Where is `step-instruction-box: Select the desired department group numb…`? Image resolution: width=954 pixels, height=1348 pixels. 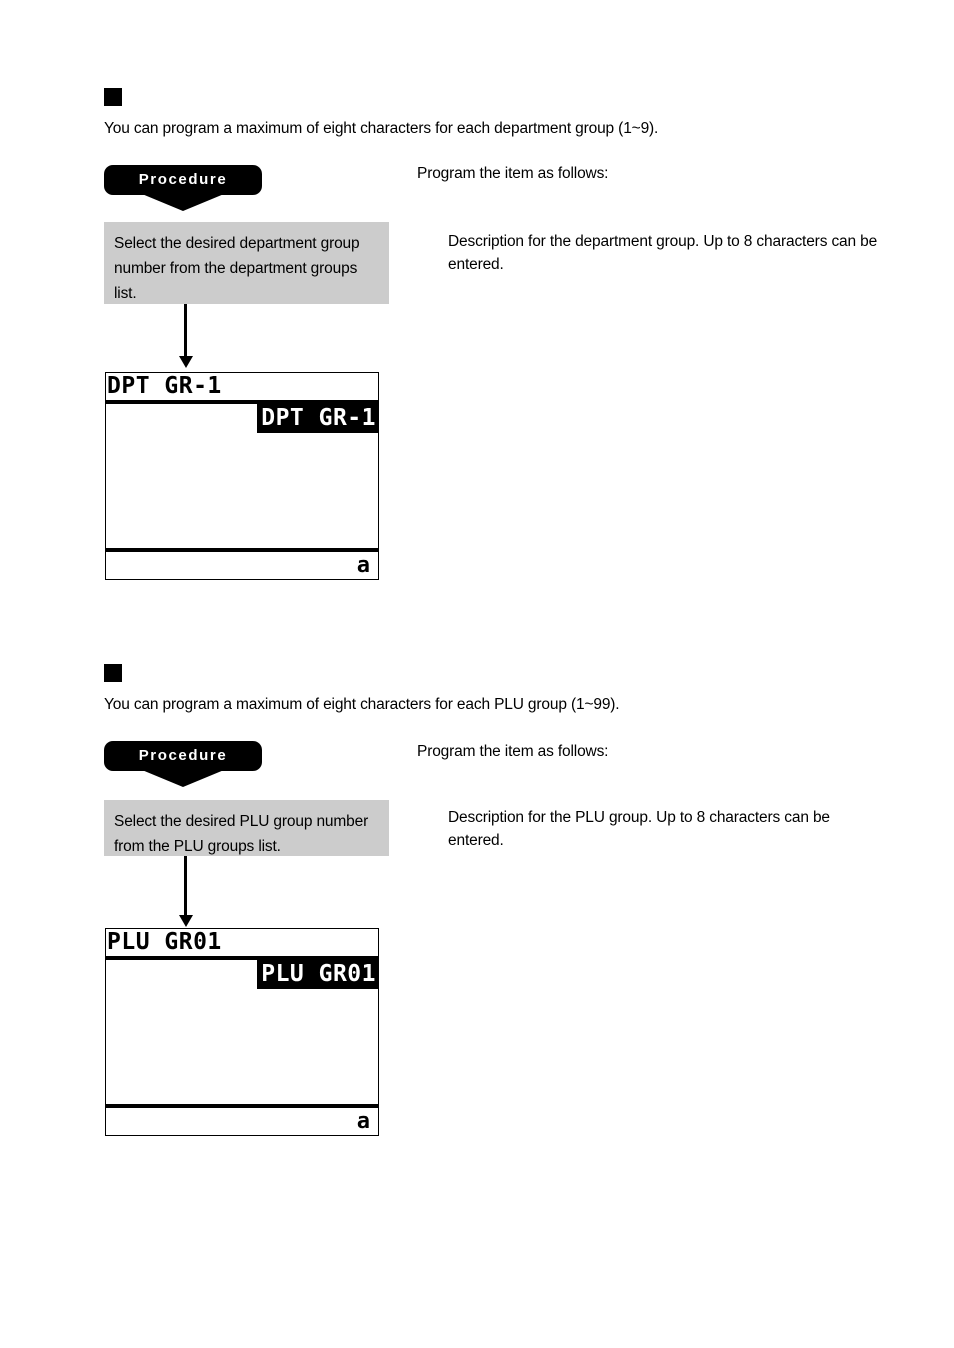 step-instruction-box: Select the desired department group numb… is located at coordinates (246, 263).